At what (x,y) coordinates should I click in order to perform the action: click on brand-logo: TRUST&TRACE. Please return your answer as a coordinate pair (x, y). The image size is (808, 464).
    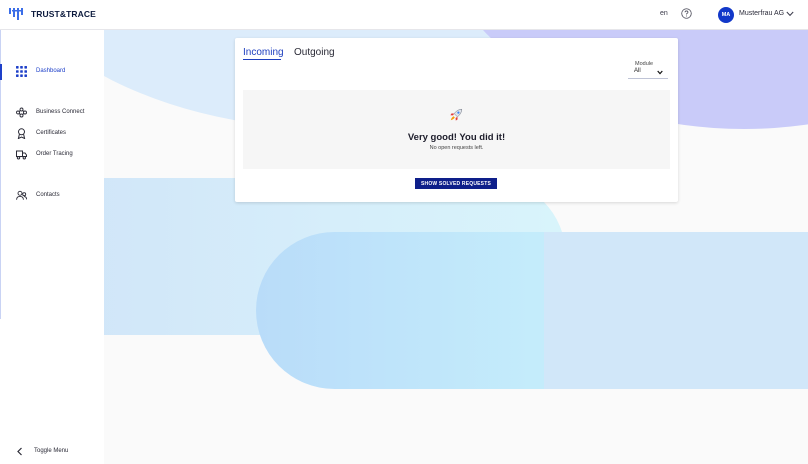
    Looking at the image, I should click on (52, 14).